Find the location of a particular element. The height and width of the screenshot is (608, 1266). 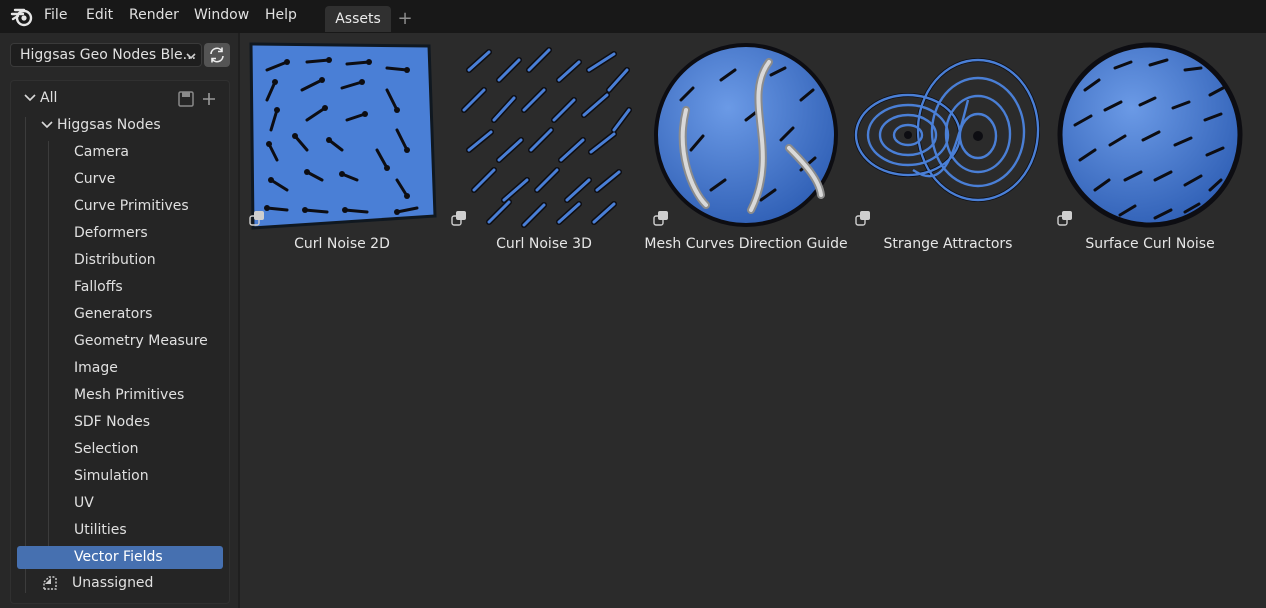

menu-file: File is located at coordinates (55, 15).